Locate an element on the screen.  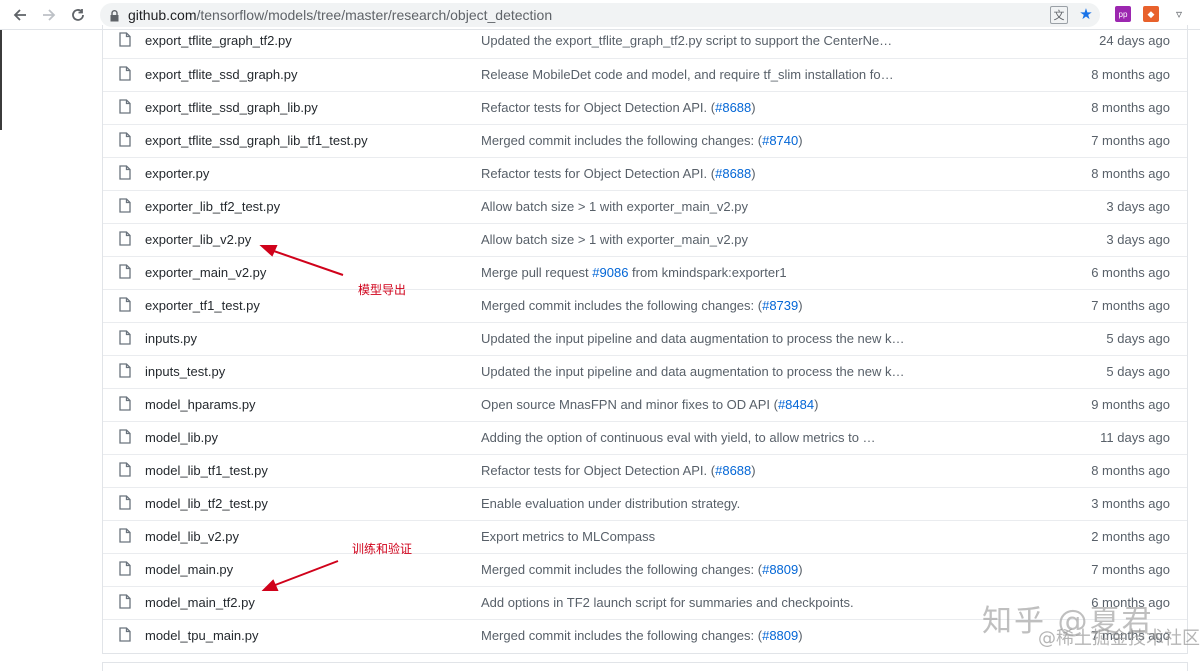
watermark-juejin: @稀土掘金技术社区 is located at coordinates (1119, 638).